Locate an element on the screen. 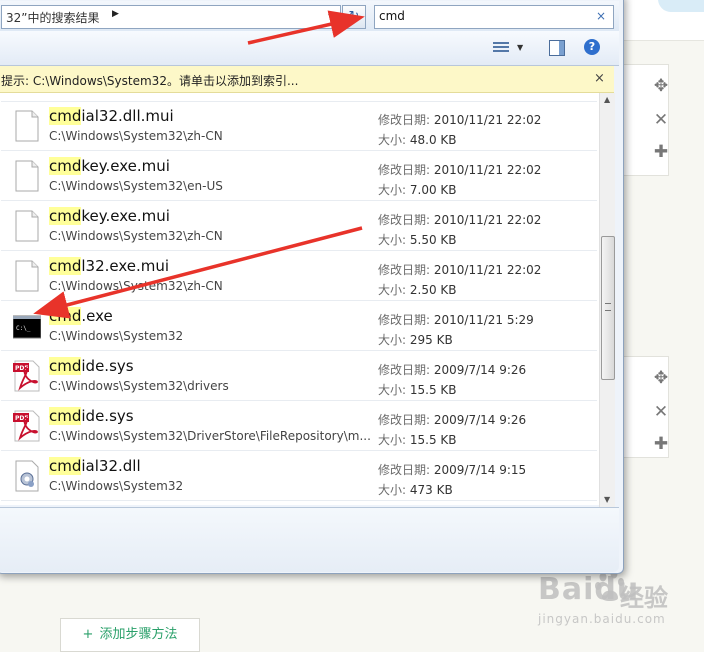 The width and height of the screenshot is (704, 652). file-size-value: 2.50 KB is located at coordinates (433, 290).